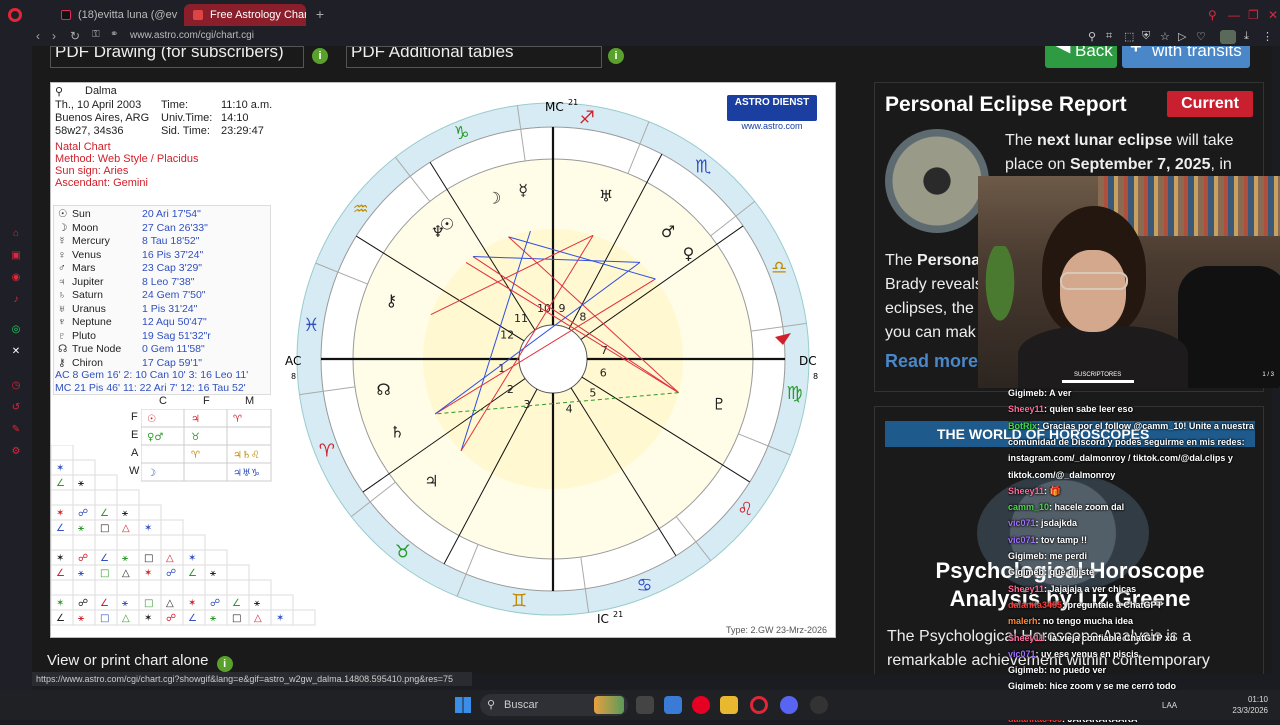 The height and width of the screenshot is (725, 1280). Describe the element at coordinates (87, 254) in the screenshot. I see `planet-name: Venus` at that location.